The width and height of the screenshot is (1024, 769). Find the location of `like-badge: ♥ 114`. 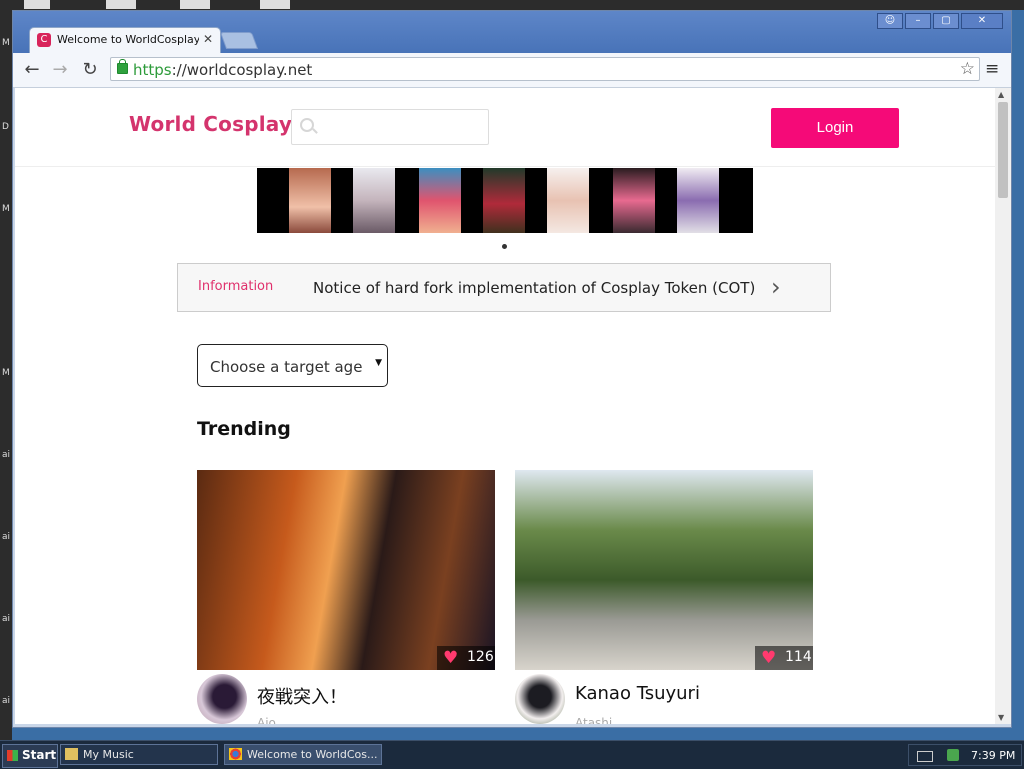

like-badge: ♥ 114 is located at coordinates (784, 658).